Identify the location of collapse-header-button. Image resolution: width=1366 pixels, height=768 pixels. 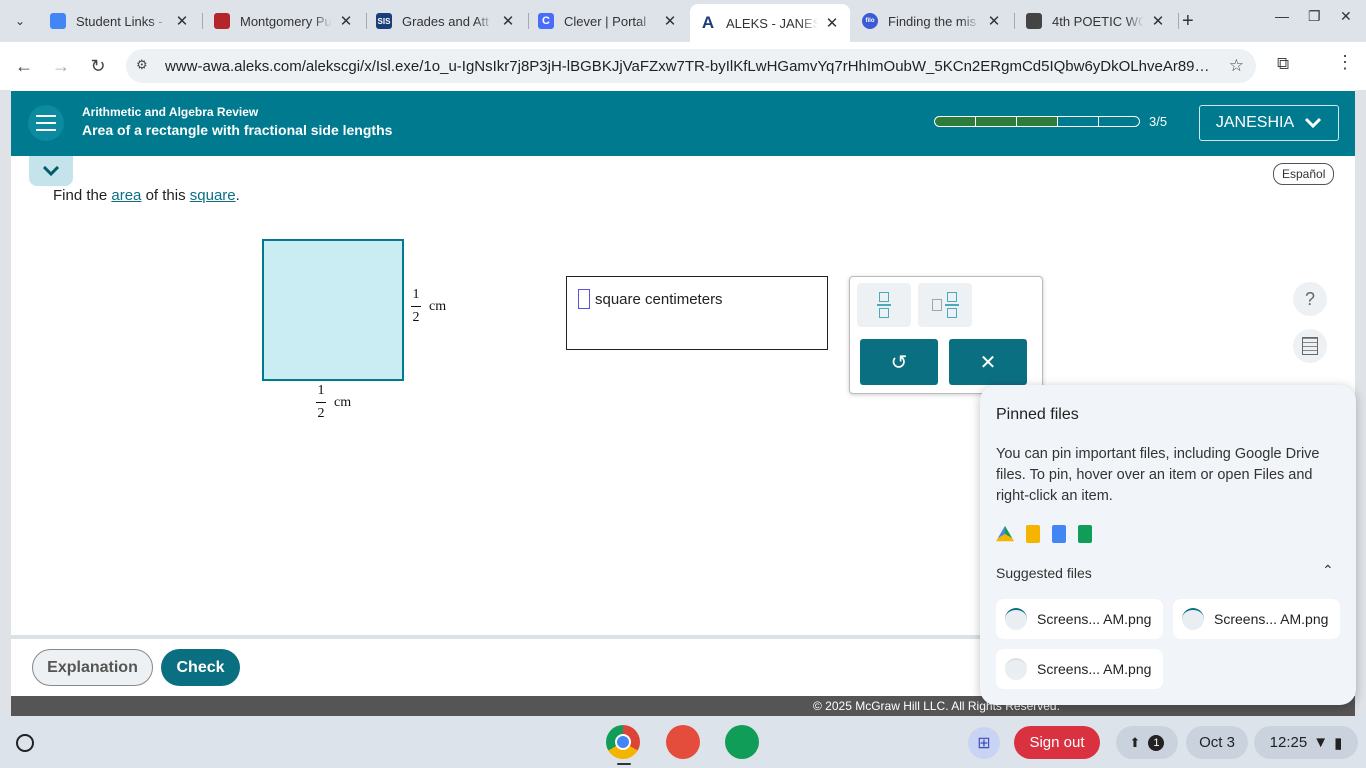
(51, 171).